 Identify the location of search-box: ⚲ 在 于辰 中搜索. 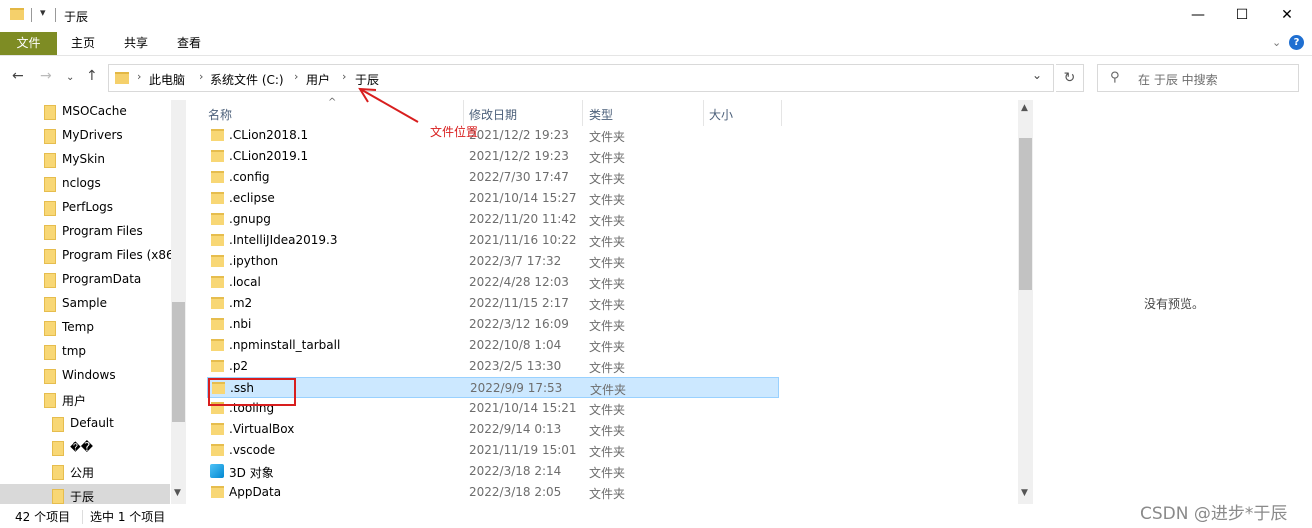
(1198, 78).